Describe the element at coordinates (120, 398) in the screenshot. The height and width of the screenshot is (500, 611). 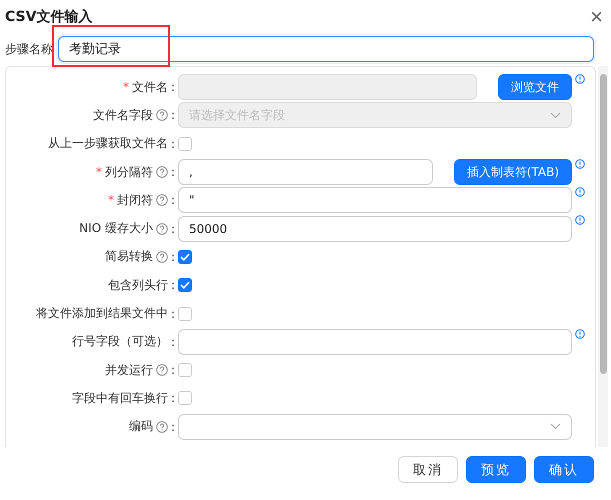
I see `field-label: 字段中有回车换行` at that location.